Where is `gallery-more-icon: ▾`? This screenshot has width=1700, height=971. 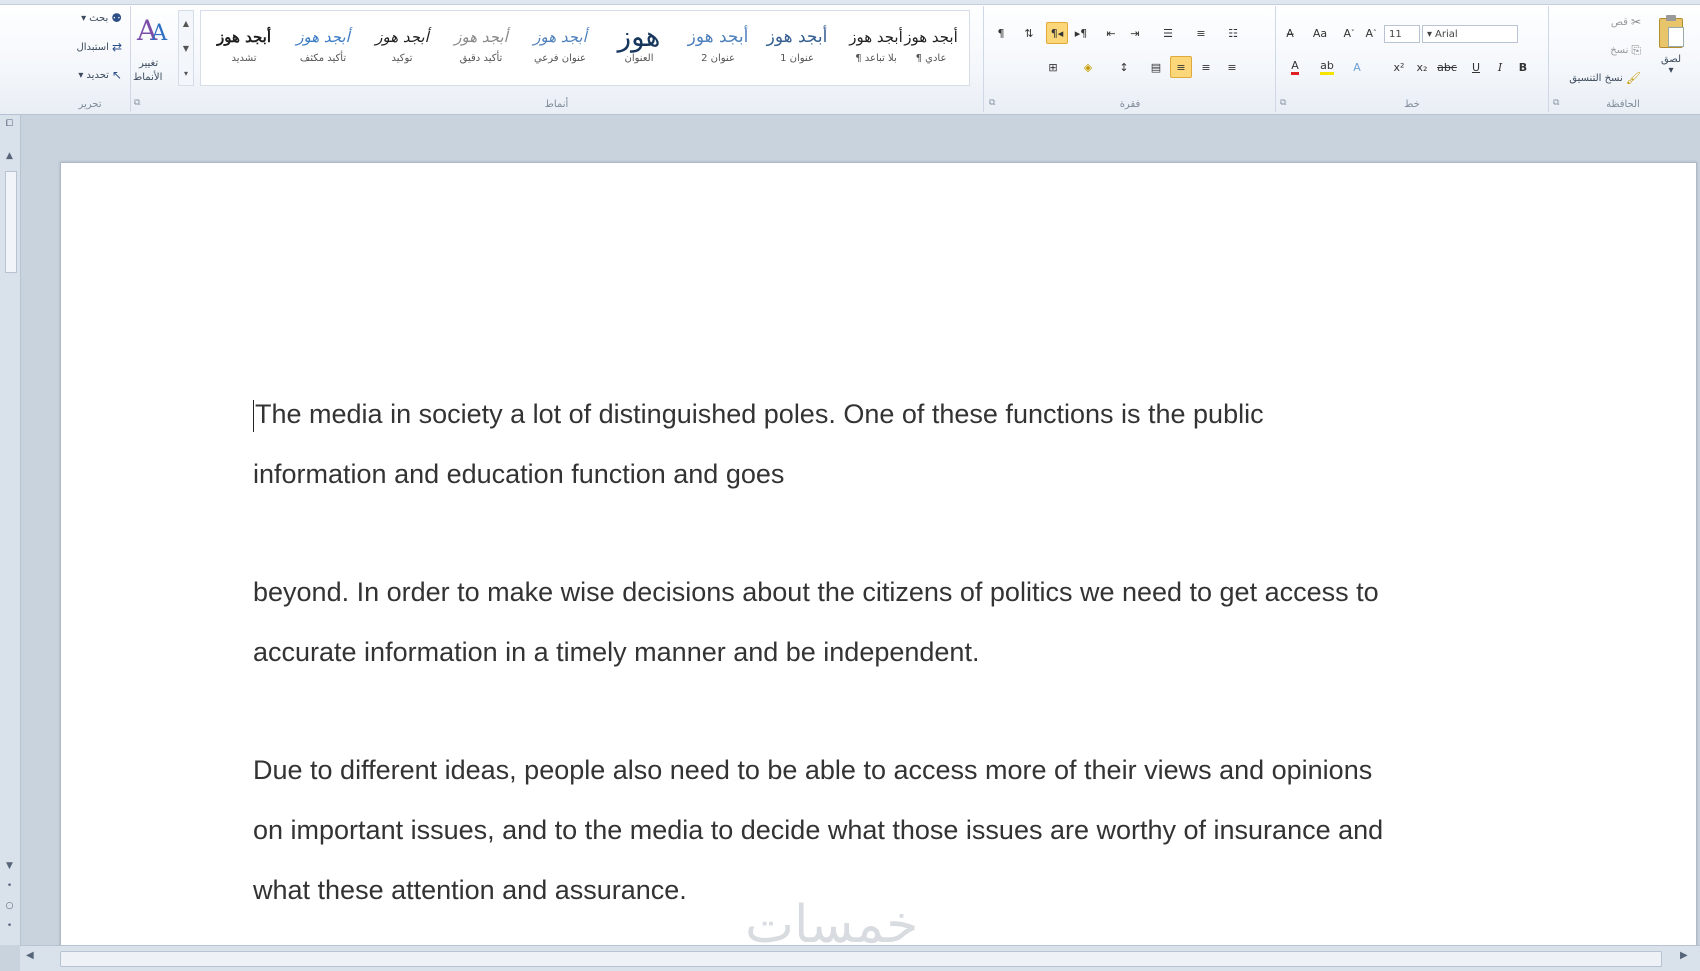
gallery-more-icon: ▾ is located at coordinates (186, 73).